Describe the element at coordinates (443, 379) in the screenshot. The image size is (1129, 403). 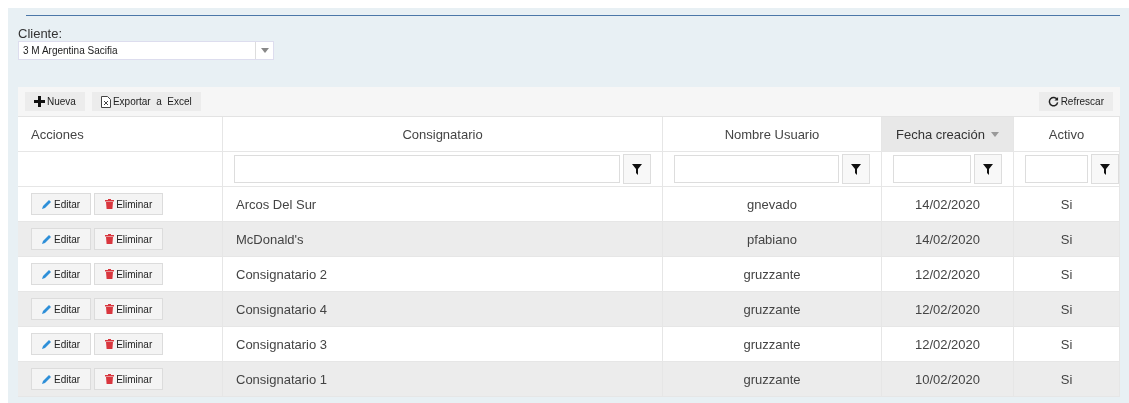
I see `consignee-cell: Consignatario 1` at that location.